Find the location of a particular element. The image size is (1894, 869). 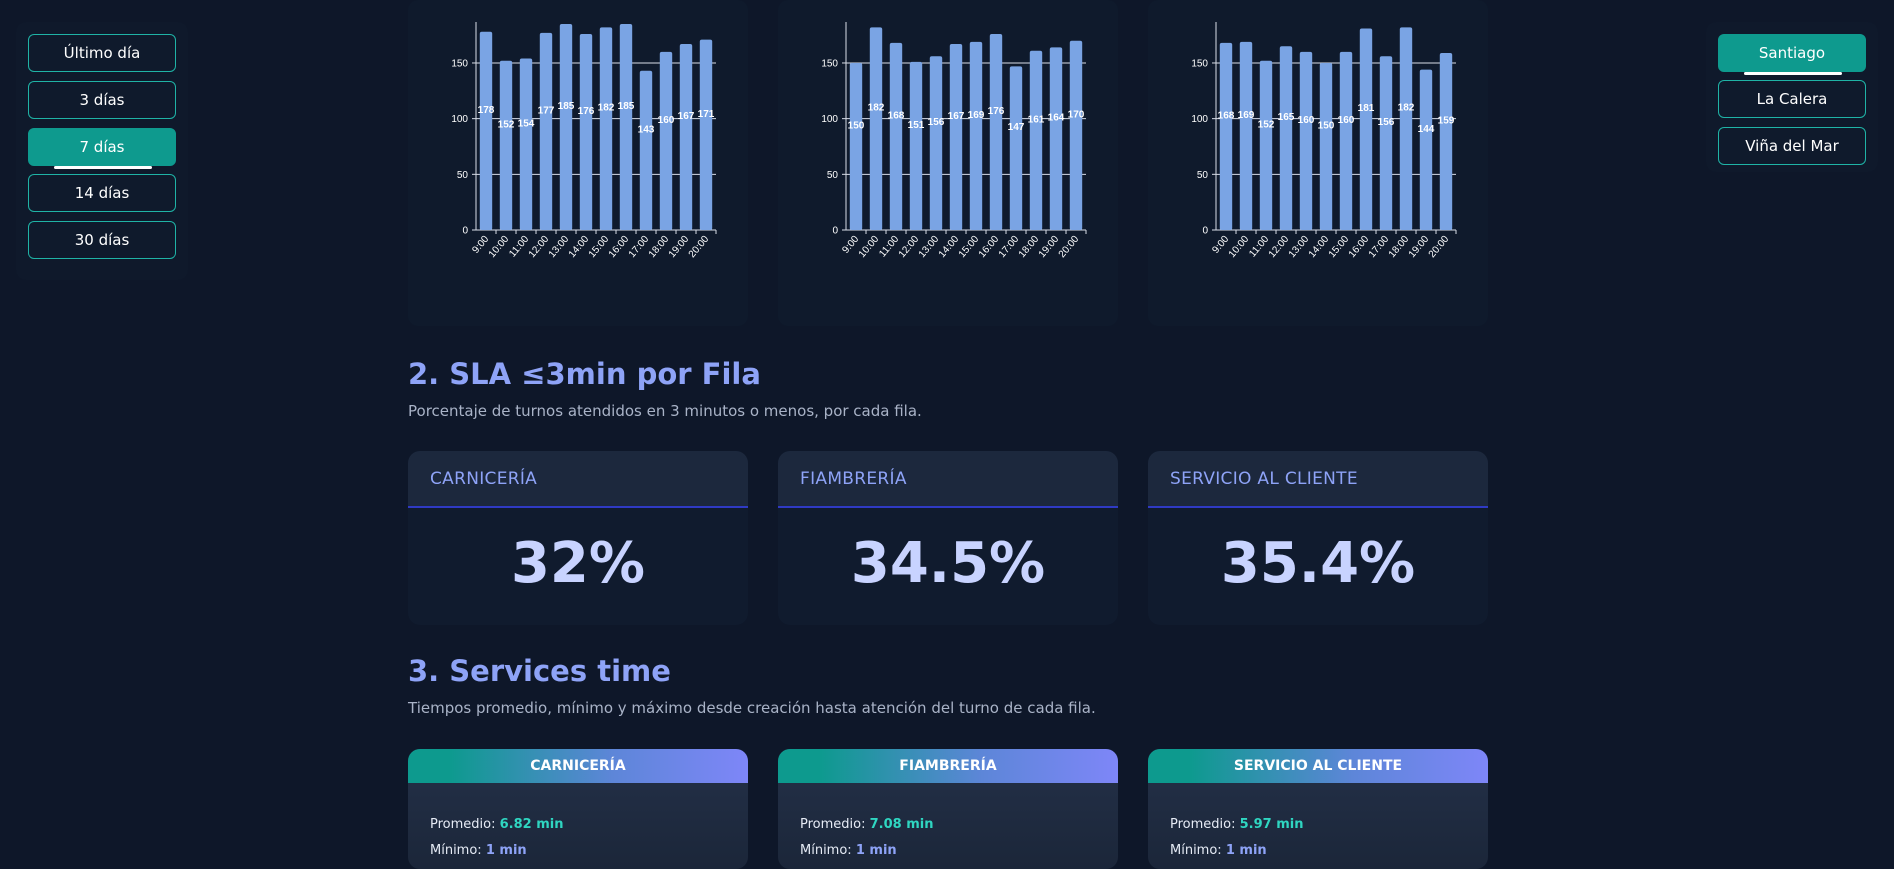

period-filter-panel: Último día 3 días 7 días 14 días 30 días is located at coordinates (102, 151).